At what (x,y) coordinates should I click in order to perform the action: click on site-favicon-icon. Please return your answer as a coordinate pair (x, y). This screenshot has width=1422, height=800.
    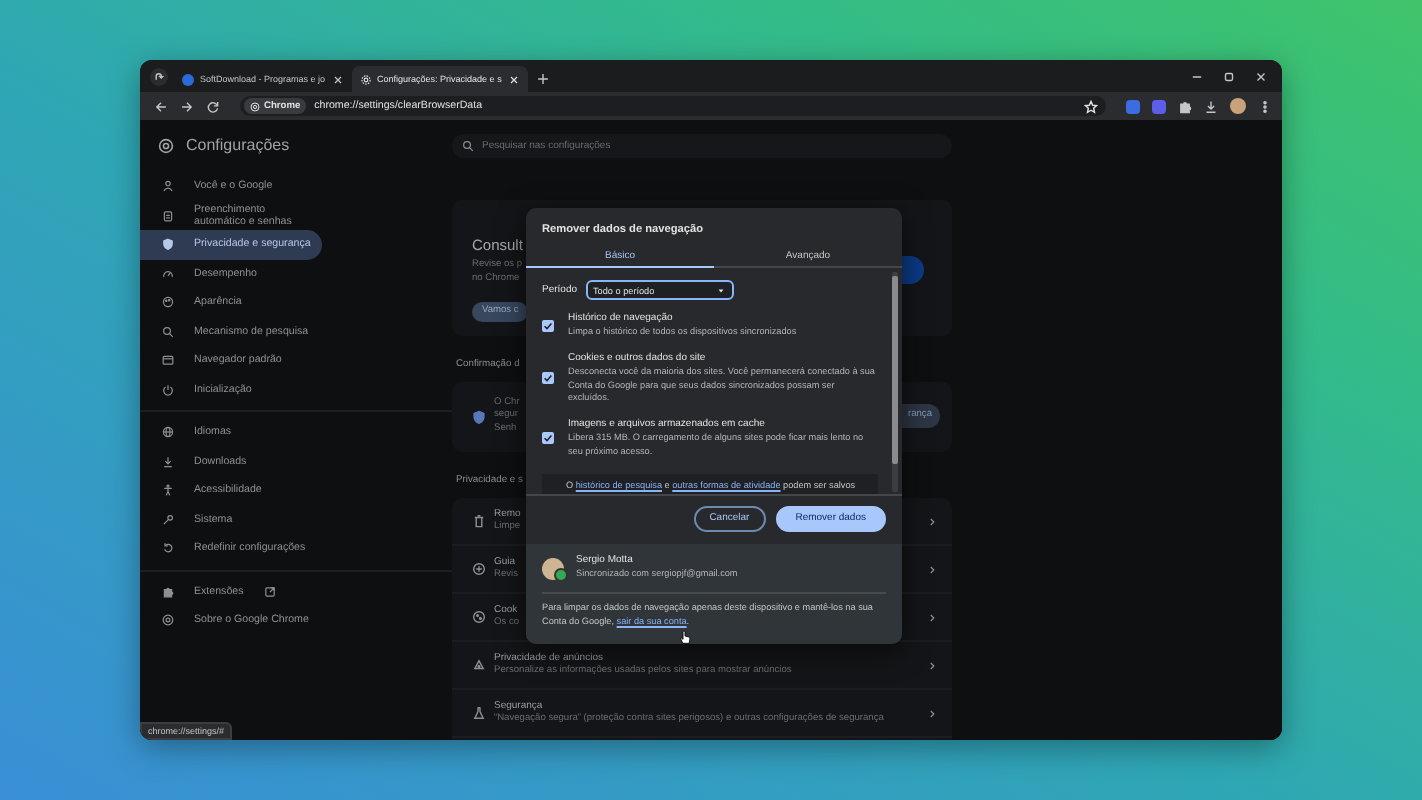
    Looking at the image, I should click on (188, 79).